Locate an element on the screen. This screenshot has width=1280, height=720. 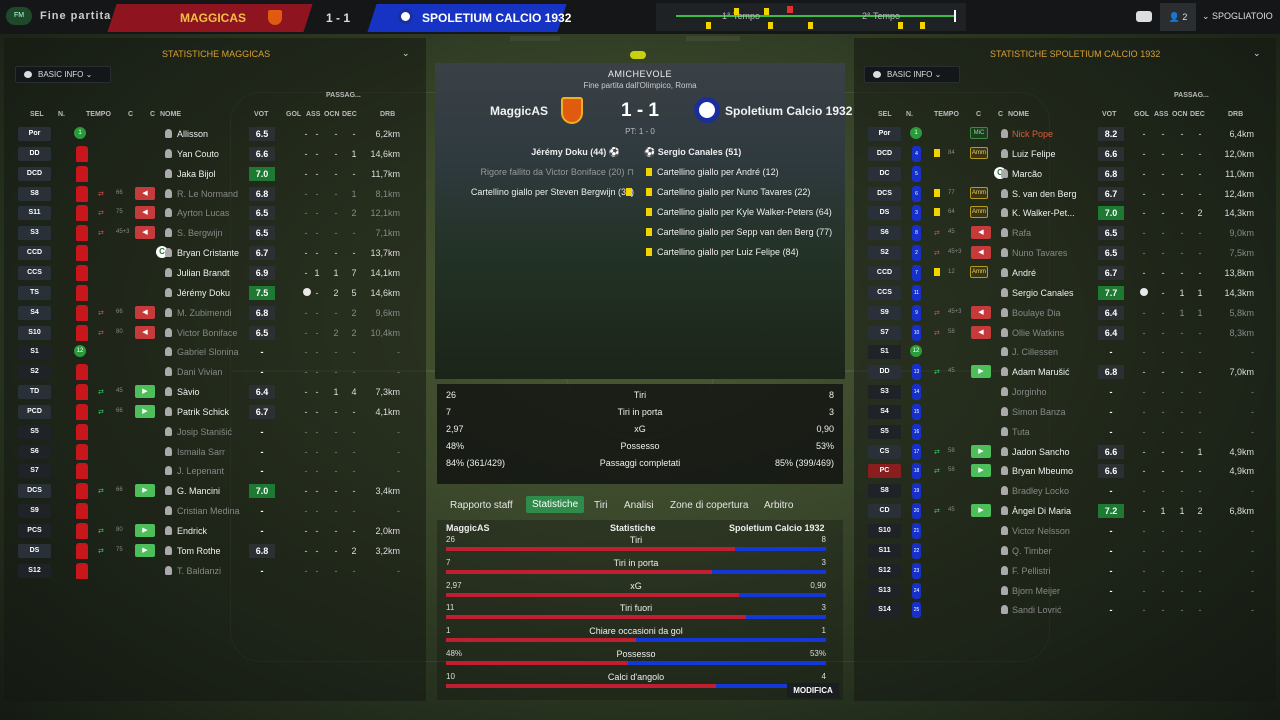
table-row: S5 16 Tuta - - - - - - is located at coordinates (1068, 432).